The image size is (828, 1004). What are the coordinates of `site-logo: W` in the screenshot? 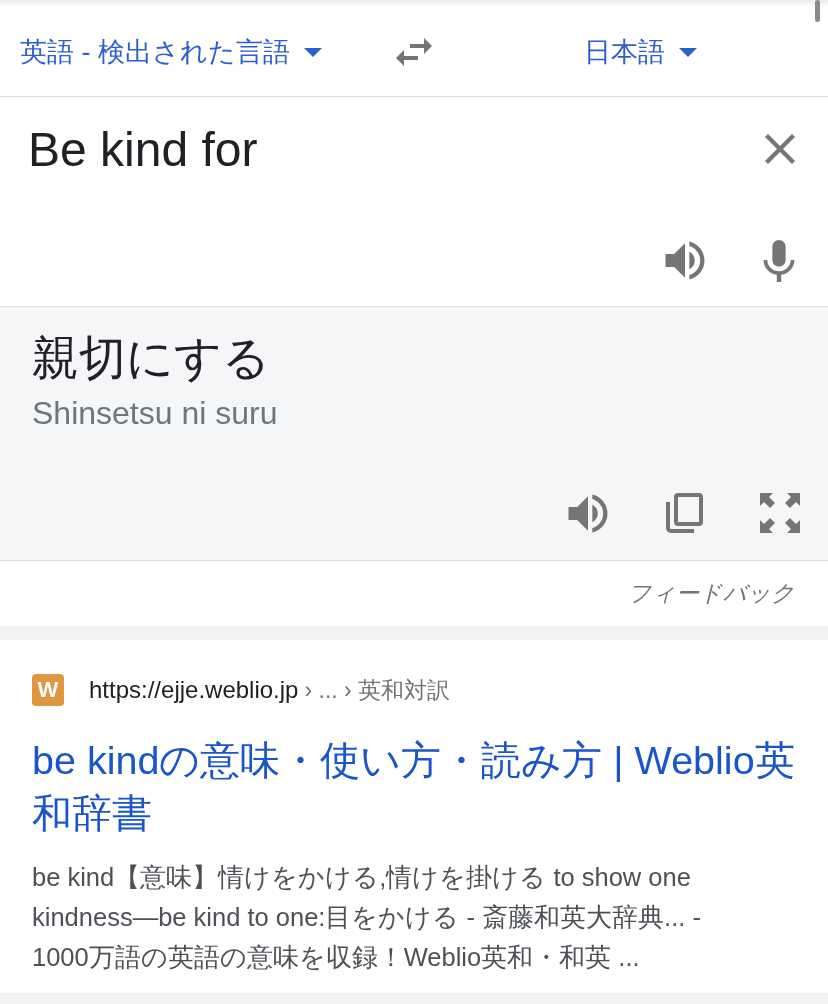 It's located at (48, 690).